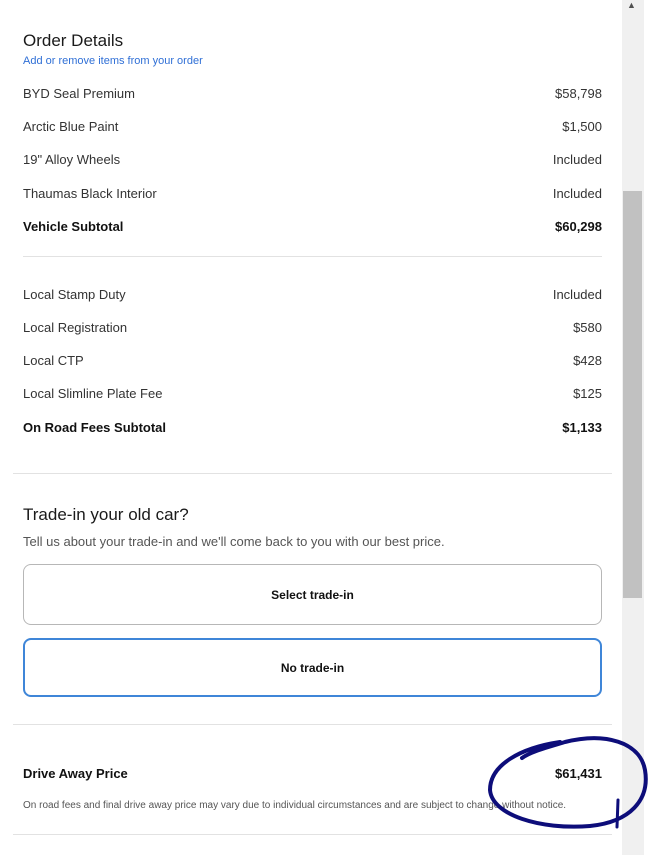  I want to click on subtotal-value: $60,298, so click(578, 226).